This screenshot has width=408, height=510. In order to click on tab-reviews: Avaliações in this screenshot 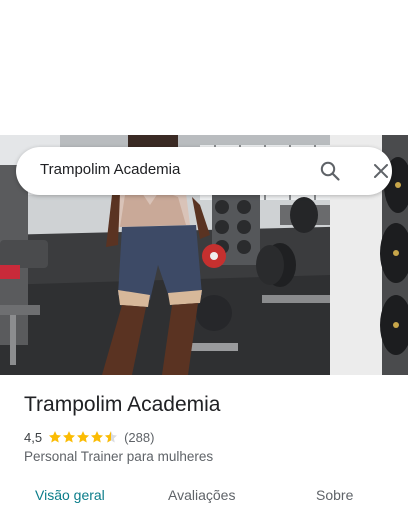, I will do `click(201, 495)`.